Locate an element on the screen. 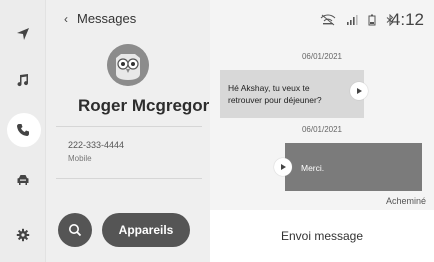 The height and width of the screenshot is (262, 434). message-text: retrouver pour déjeuner? is located at coordinates (275, 100).